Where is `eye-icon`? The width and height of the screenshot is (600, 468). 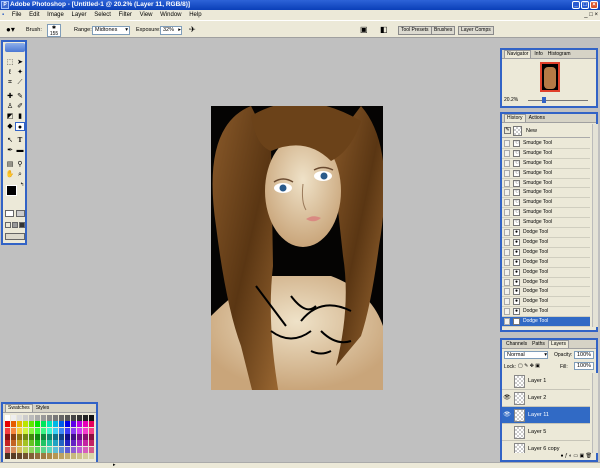 eye-icon is located at coordinates (507, 381).